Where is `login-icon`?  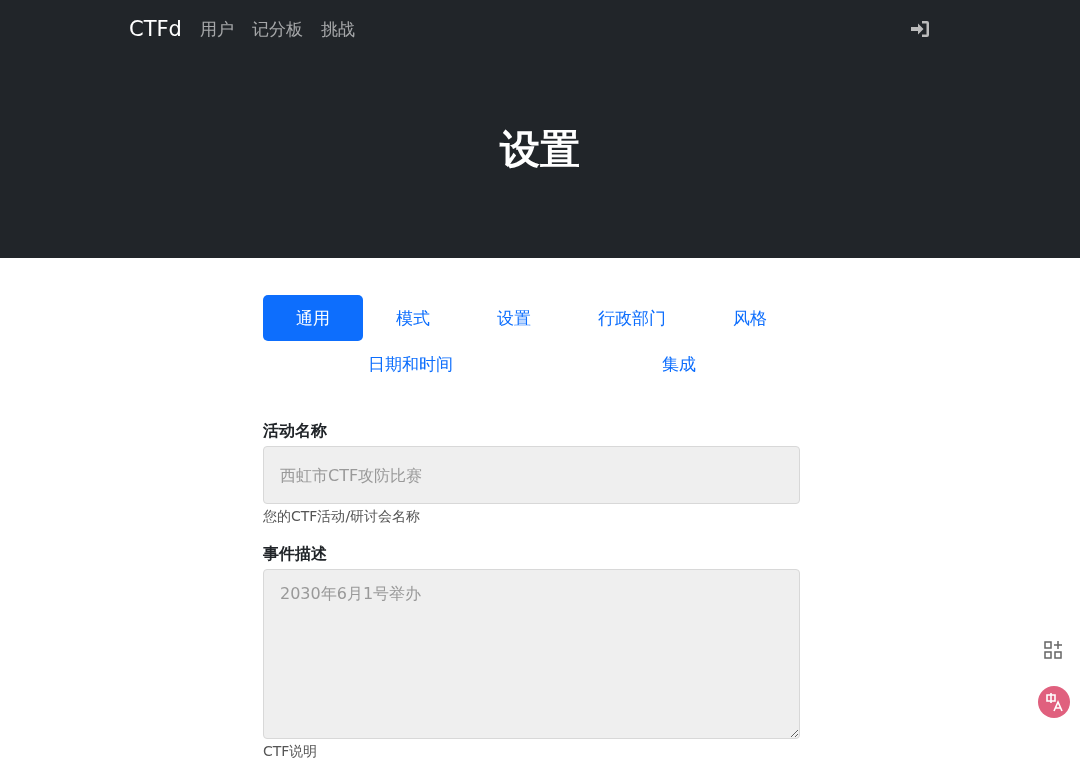 login-icon is located at coordinates (920, 29).